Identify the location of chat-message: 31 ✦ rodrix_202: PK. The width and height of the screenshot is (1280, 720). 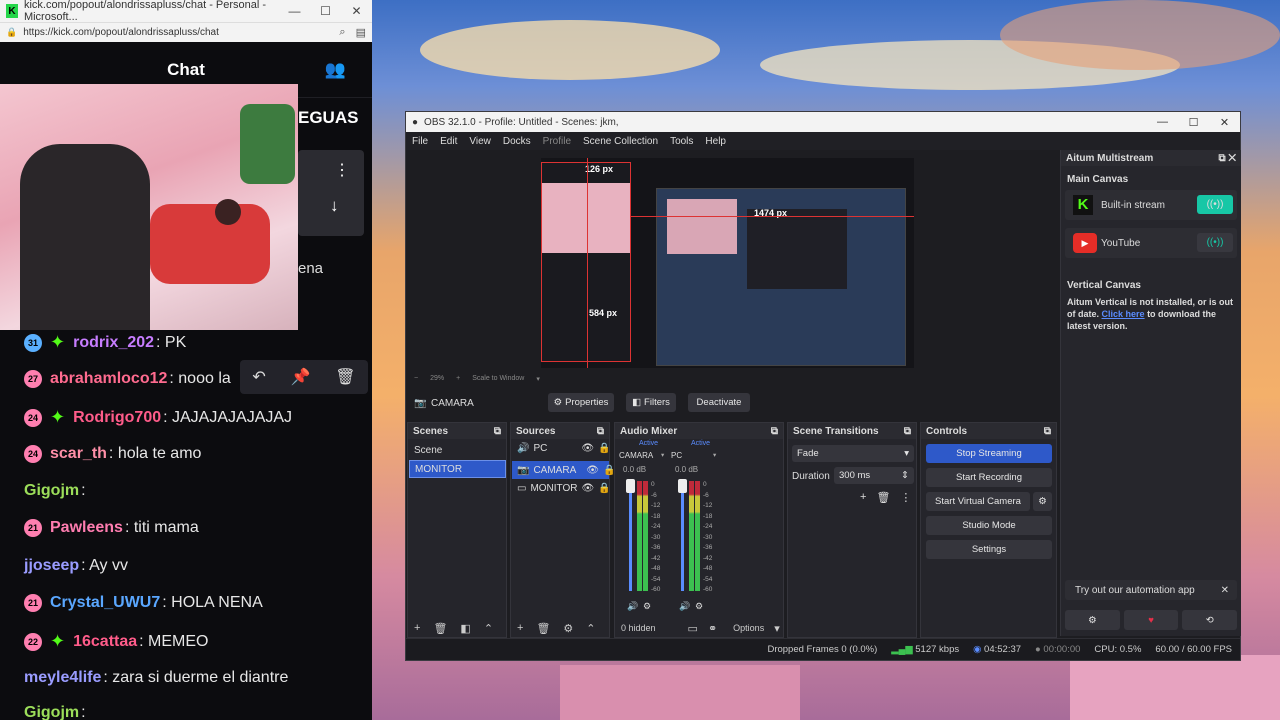
(105, 342).